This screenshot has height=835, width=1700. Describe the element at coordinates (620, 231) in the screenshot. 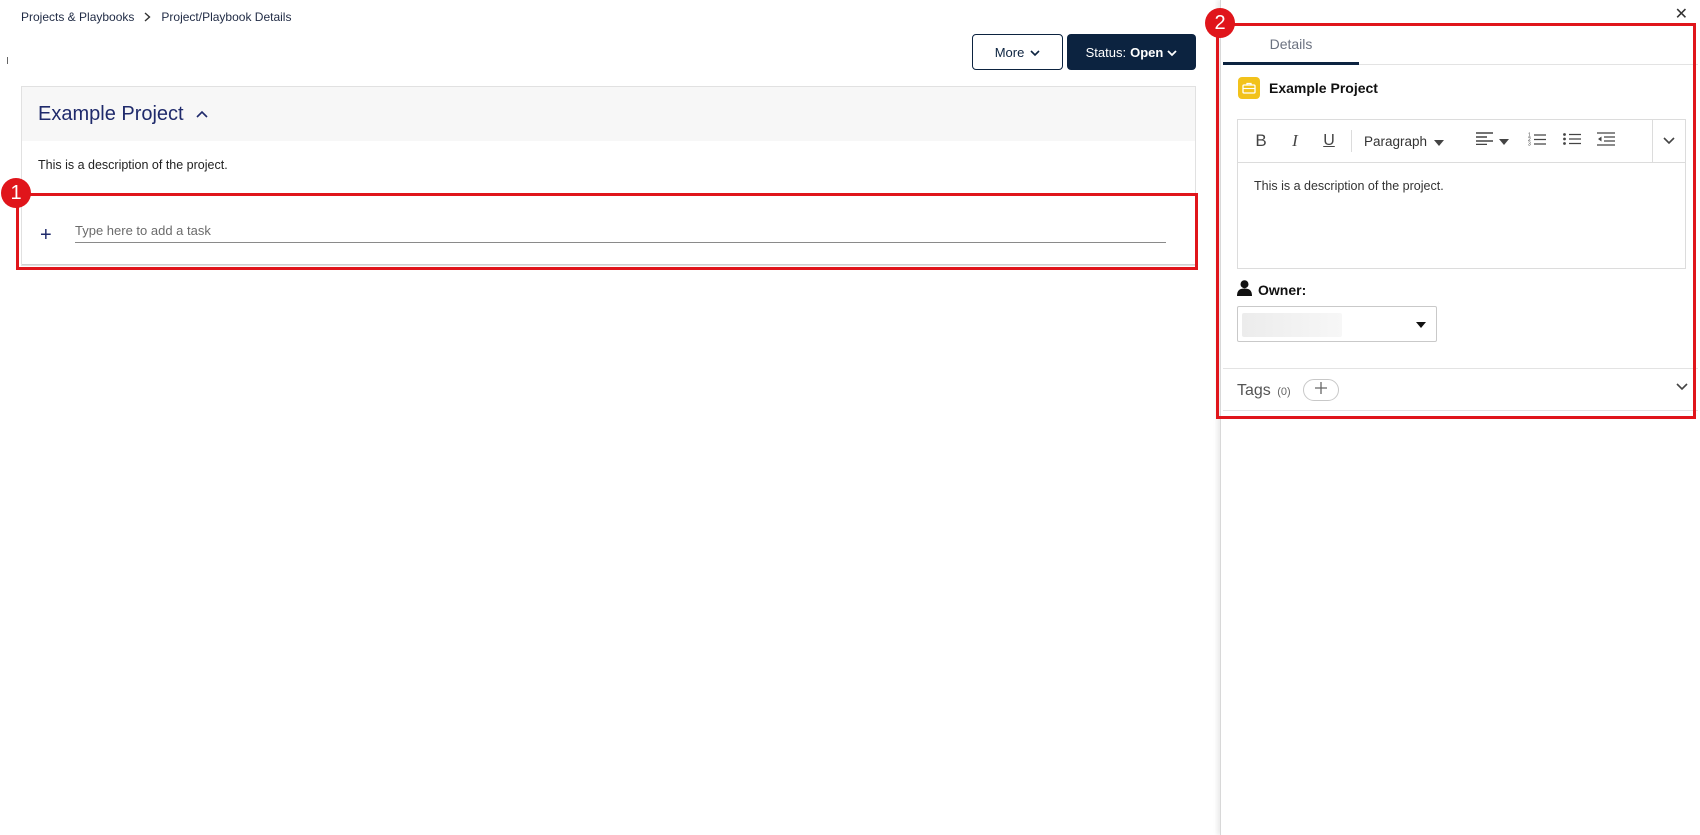

I see `add-task-input` at that location.